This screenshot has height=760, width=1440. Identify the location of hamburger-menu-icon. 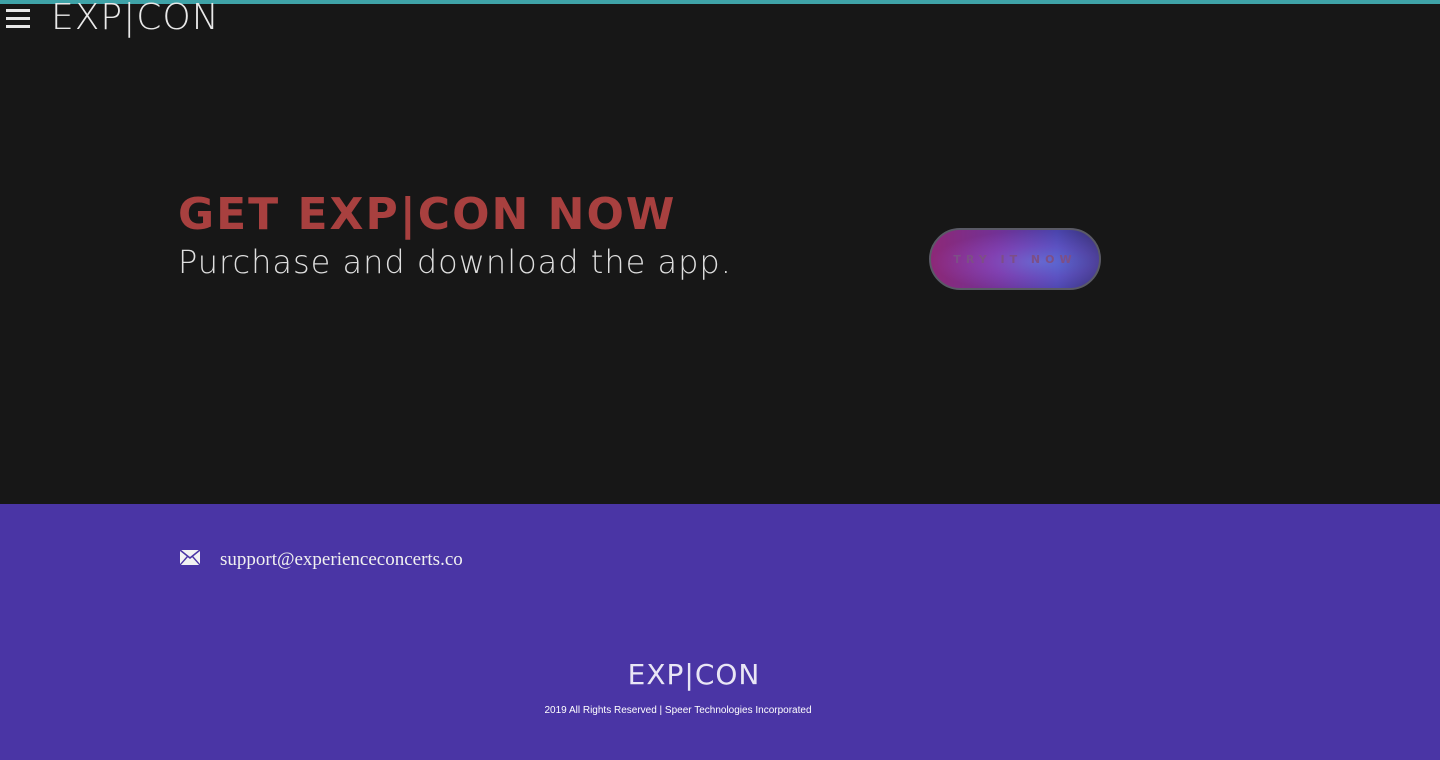
(18, 18).